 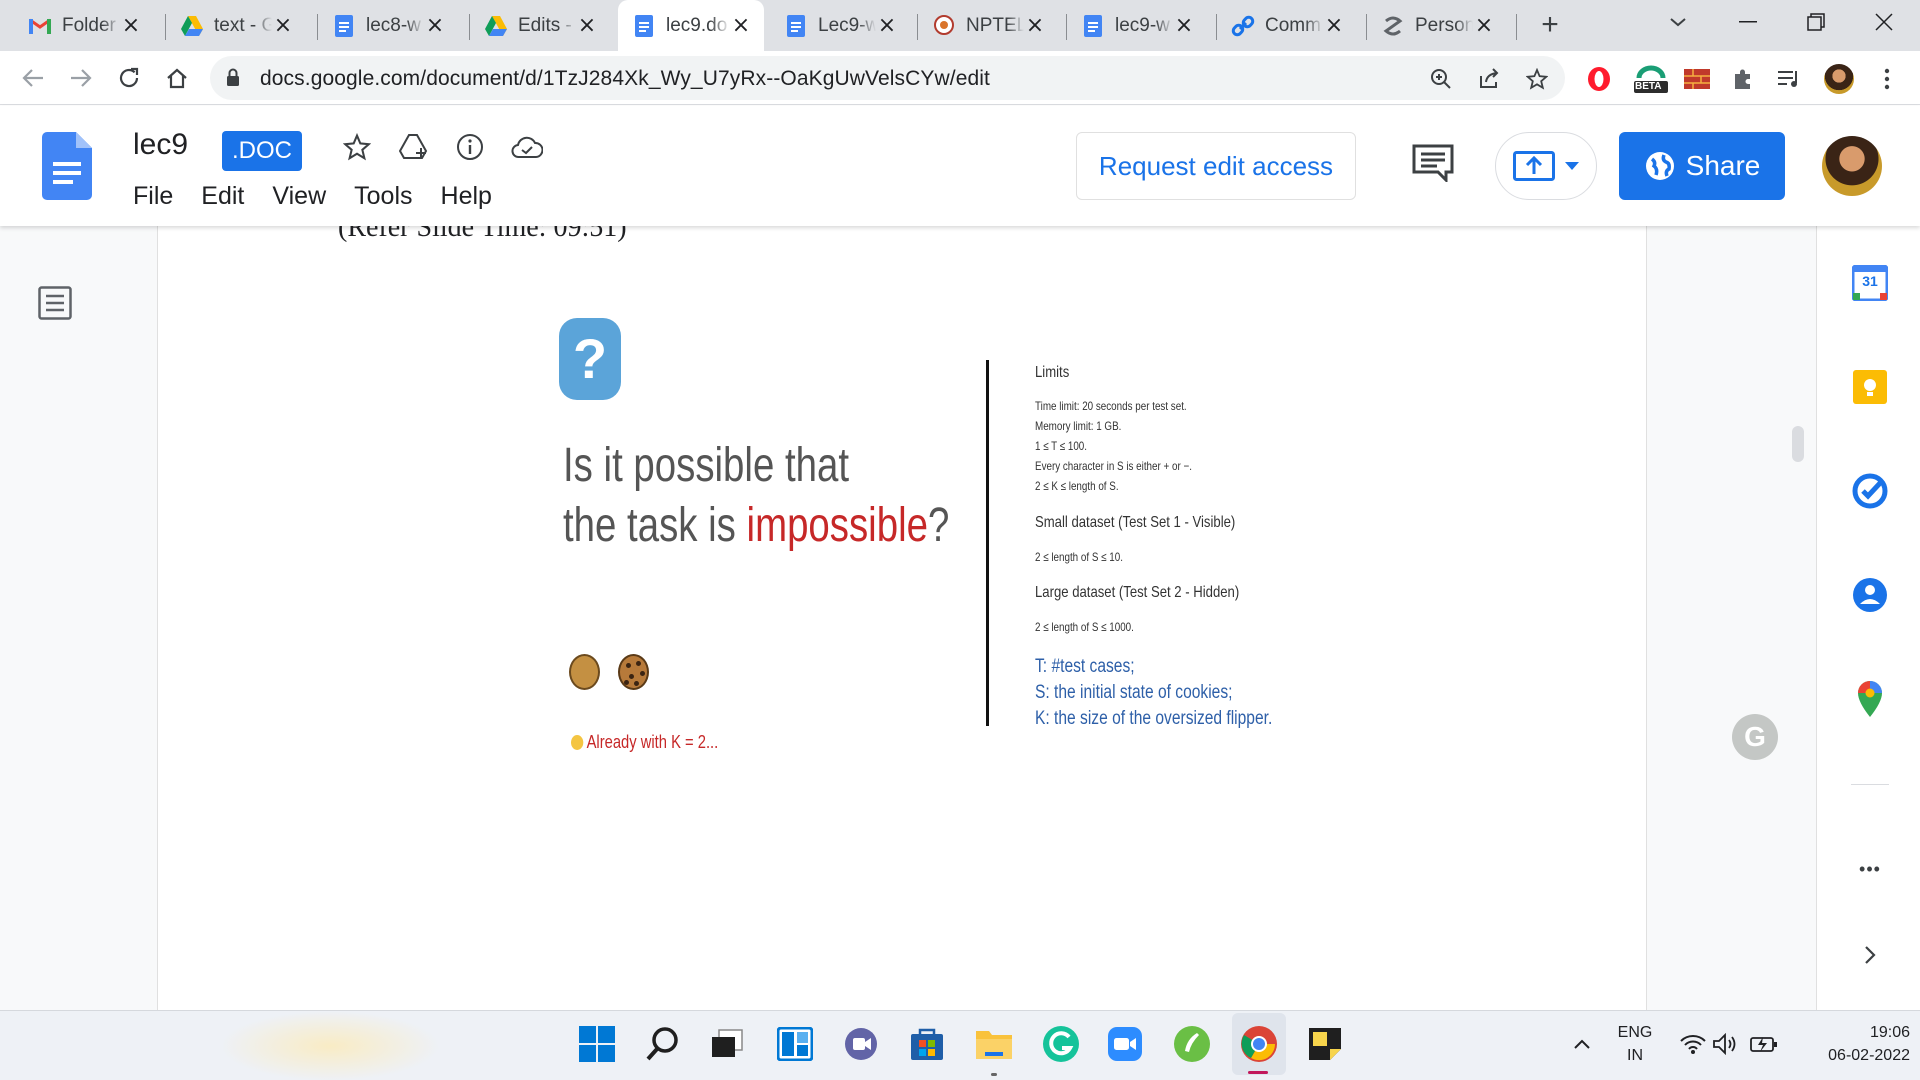 What do you see at coordinates (727, 1044) in the screenshot?
I see `task-view-icon` at bounding box center [727, 1044].